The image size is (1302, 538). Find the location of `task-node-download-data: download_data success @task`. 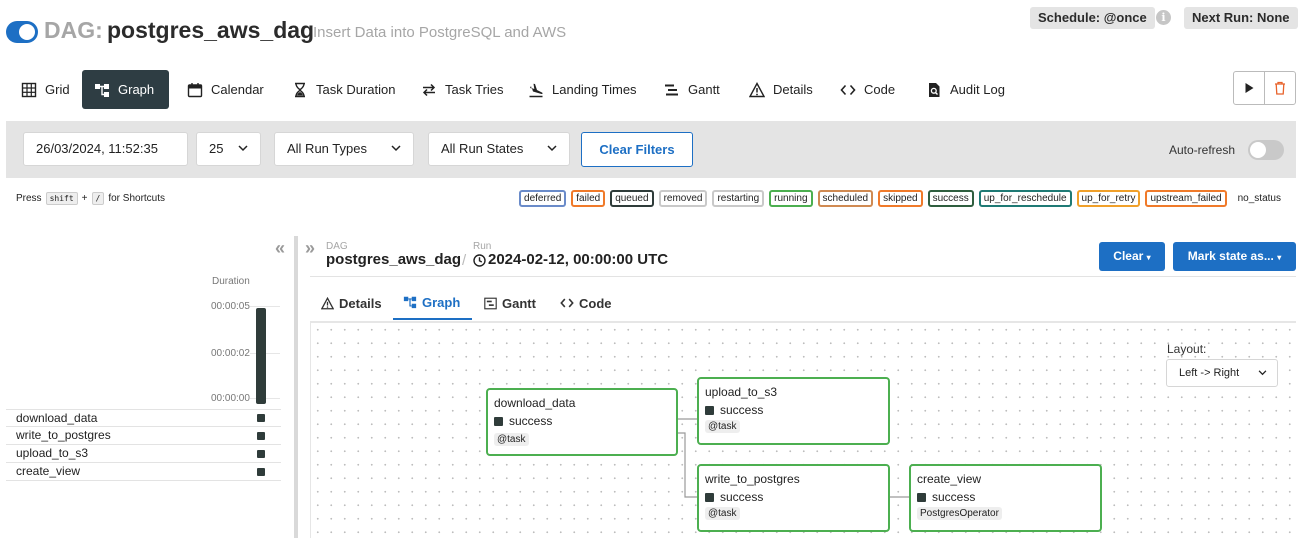

task-node-download-data: download_data success @task is located at coordinates (582, 422).